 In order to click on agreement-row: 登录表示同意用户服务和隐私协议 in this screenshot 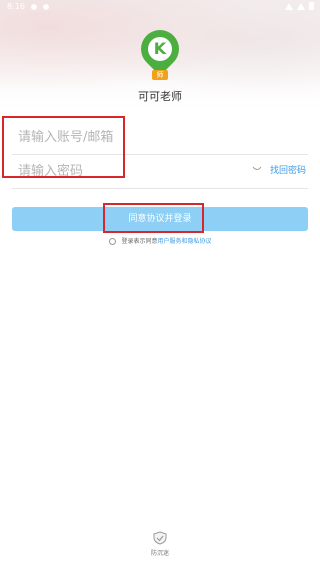, I will do `click(160, 240)`.